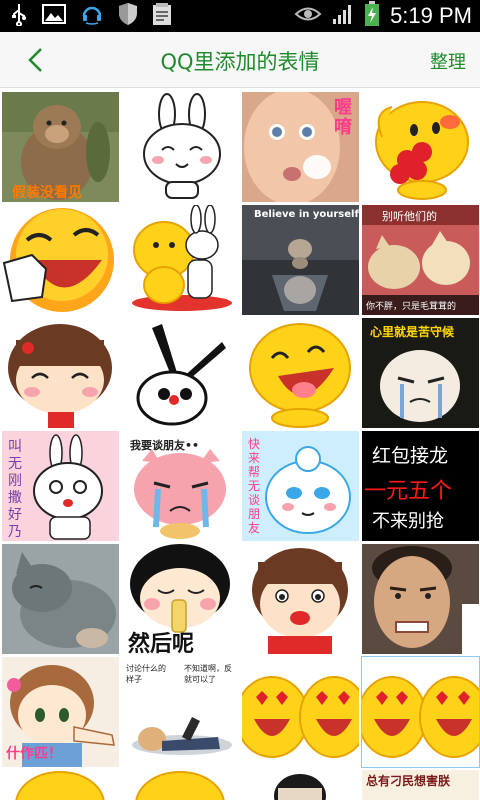  I want to click on sticker-caption: 什作匹！, so click(34, 754).